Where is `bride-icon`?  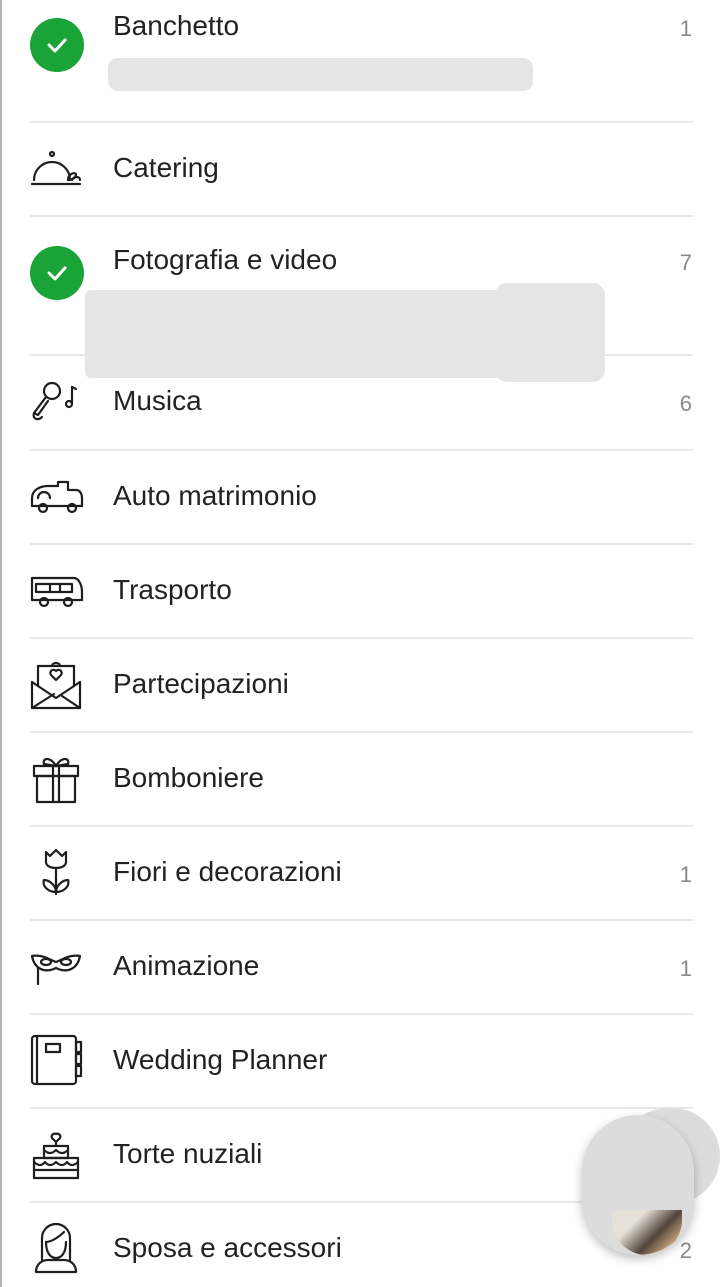 bride-icon is located at coordinates (56, 1248).